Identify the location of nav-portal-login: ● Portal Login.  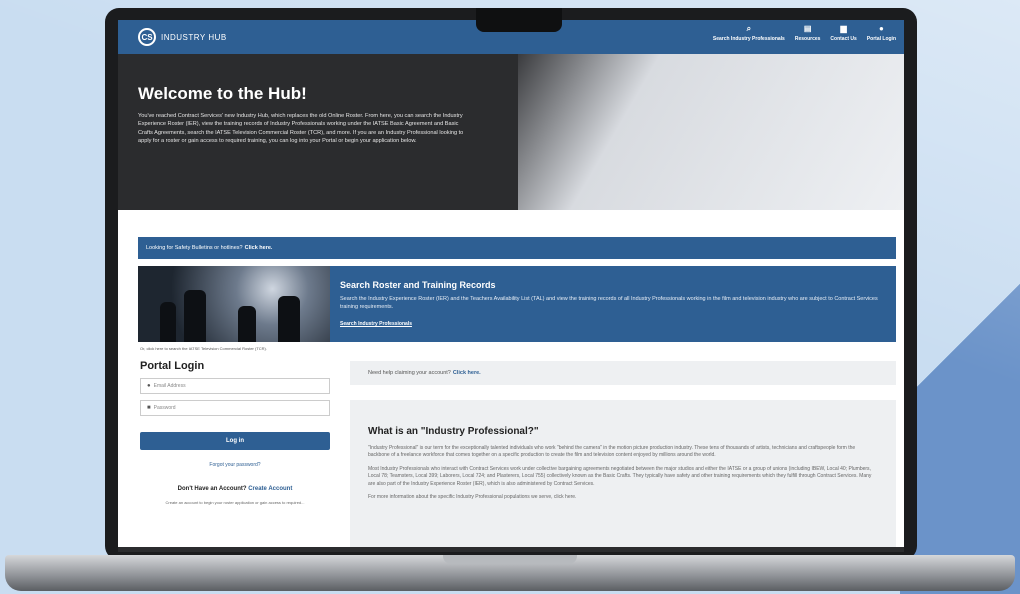
(881, 33).